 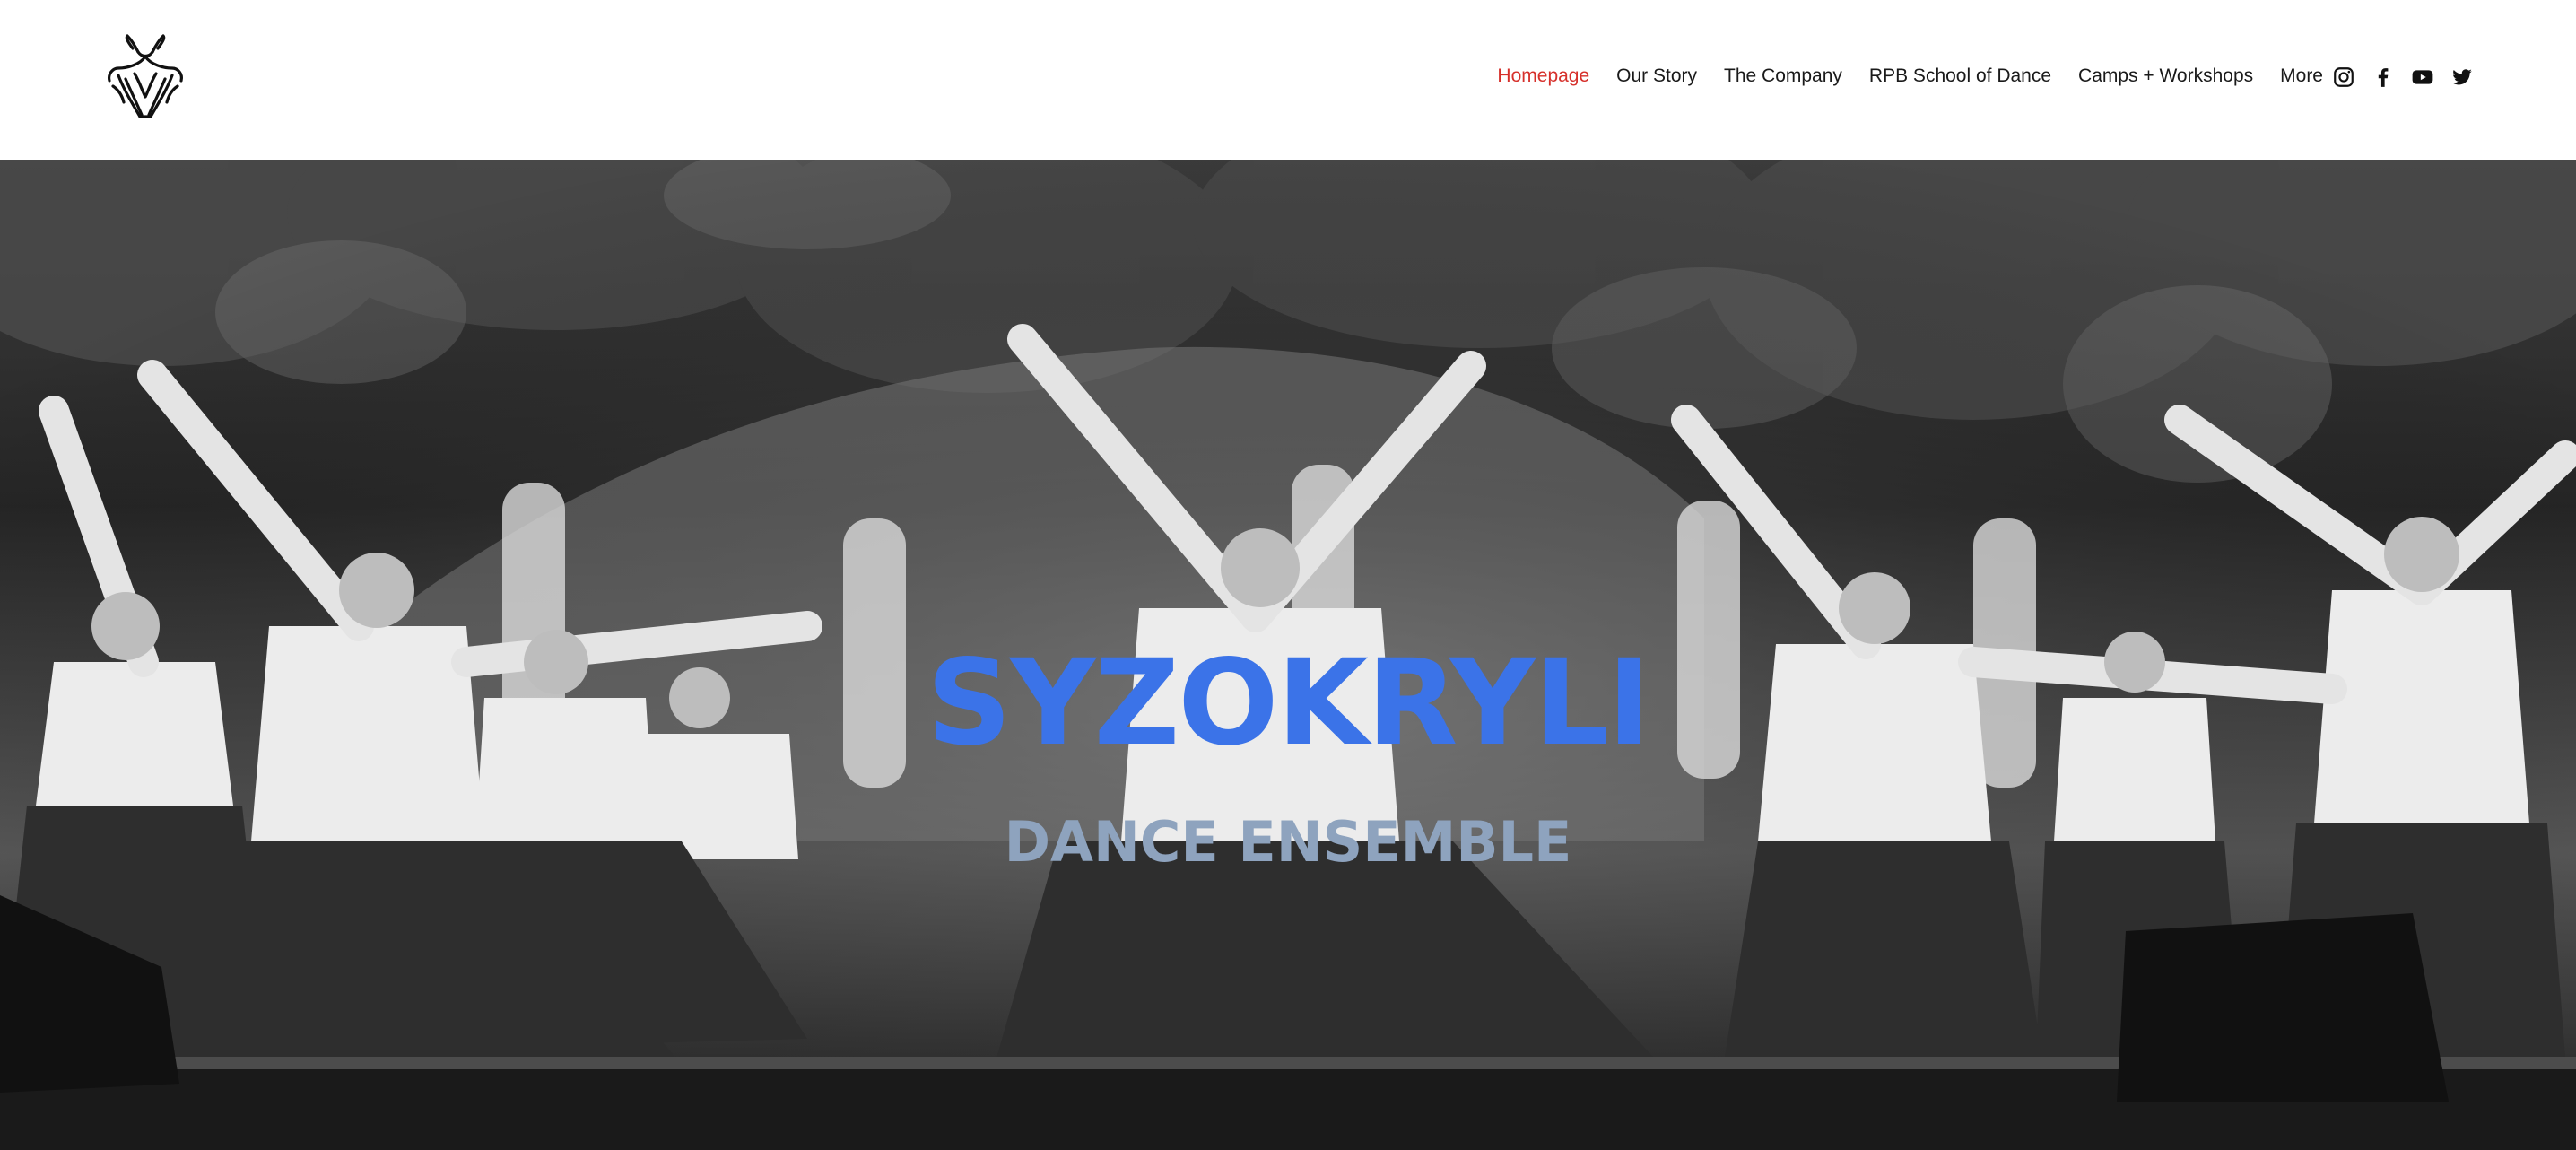 I want to click on instagram-icon, so click(x=2343, y=77).